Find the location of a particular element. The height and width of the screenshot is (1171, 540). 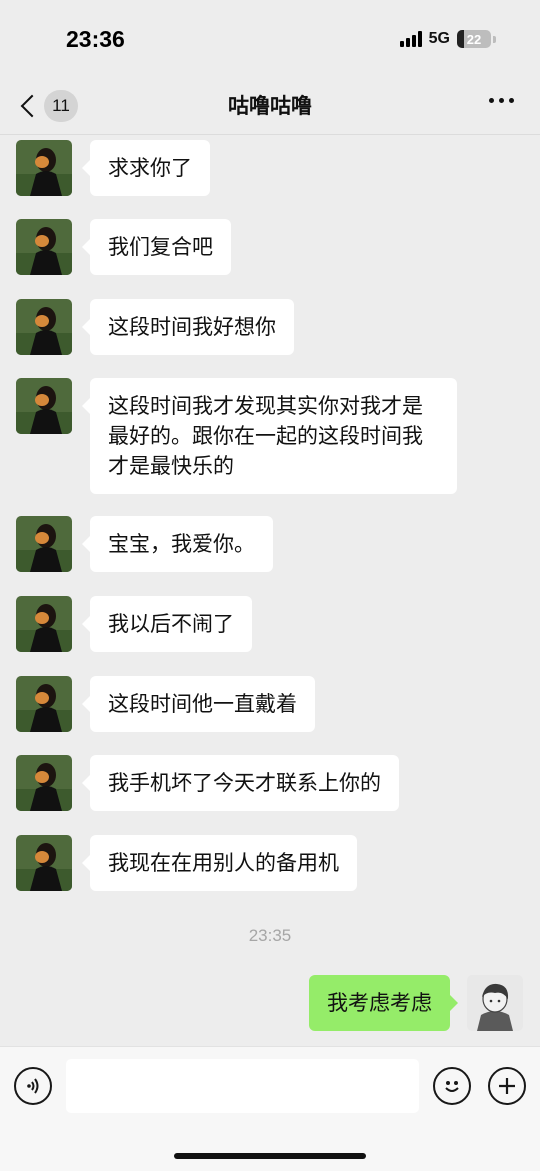

home-indicator is located at coordinates (270, 1156).